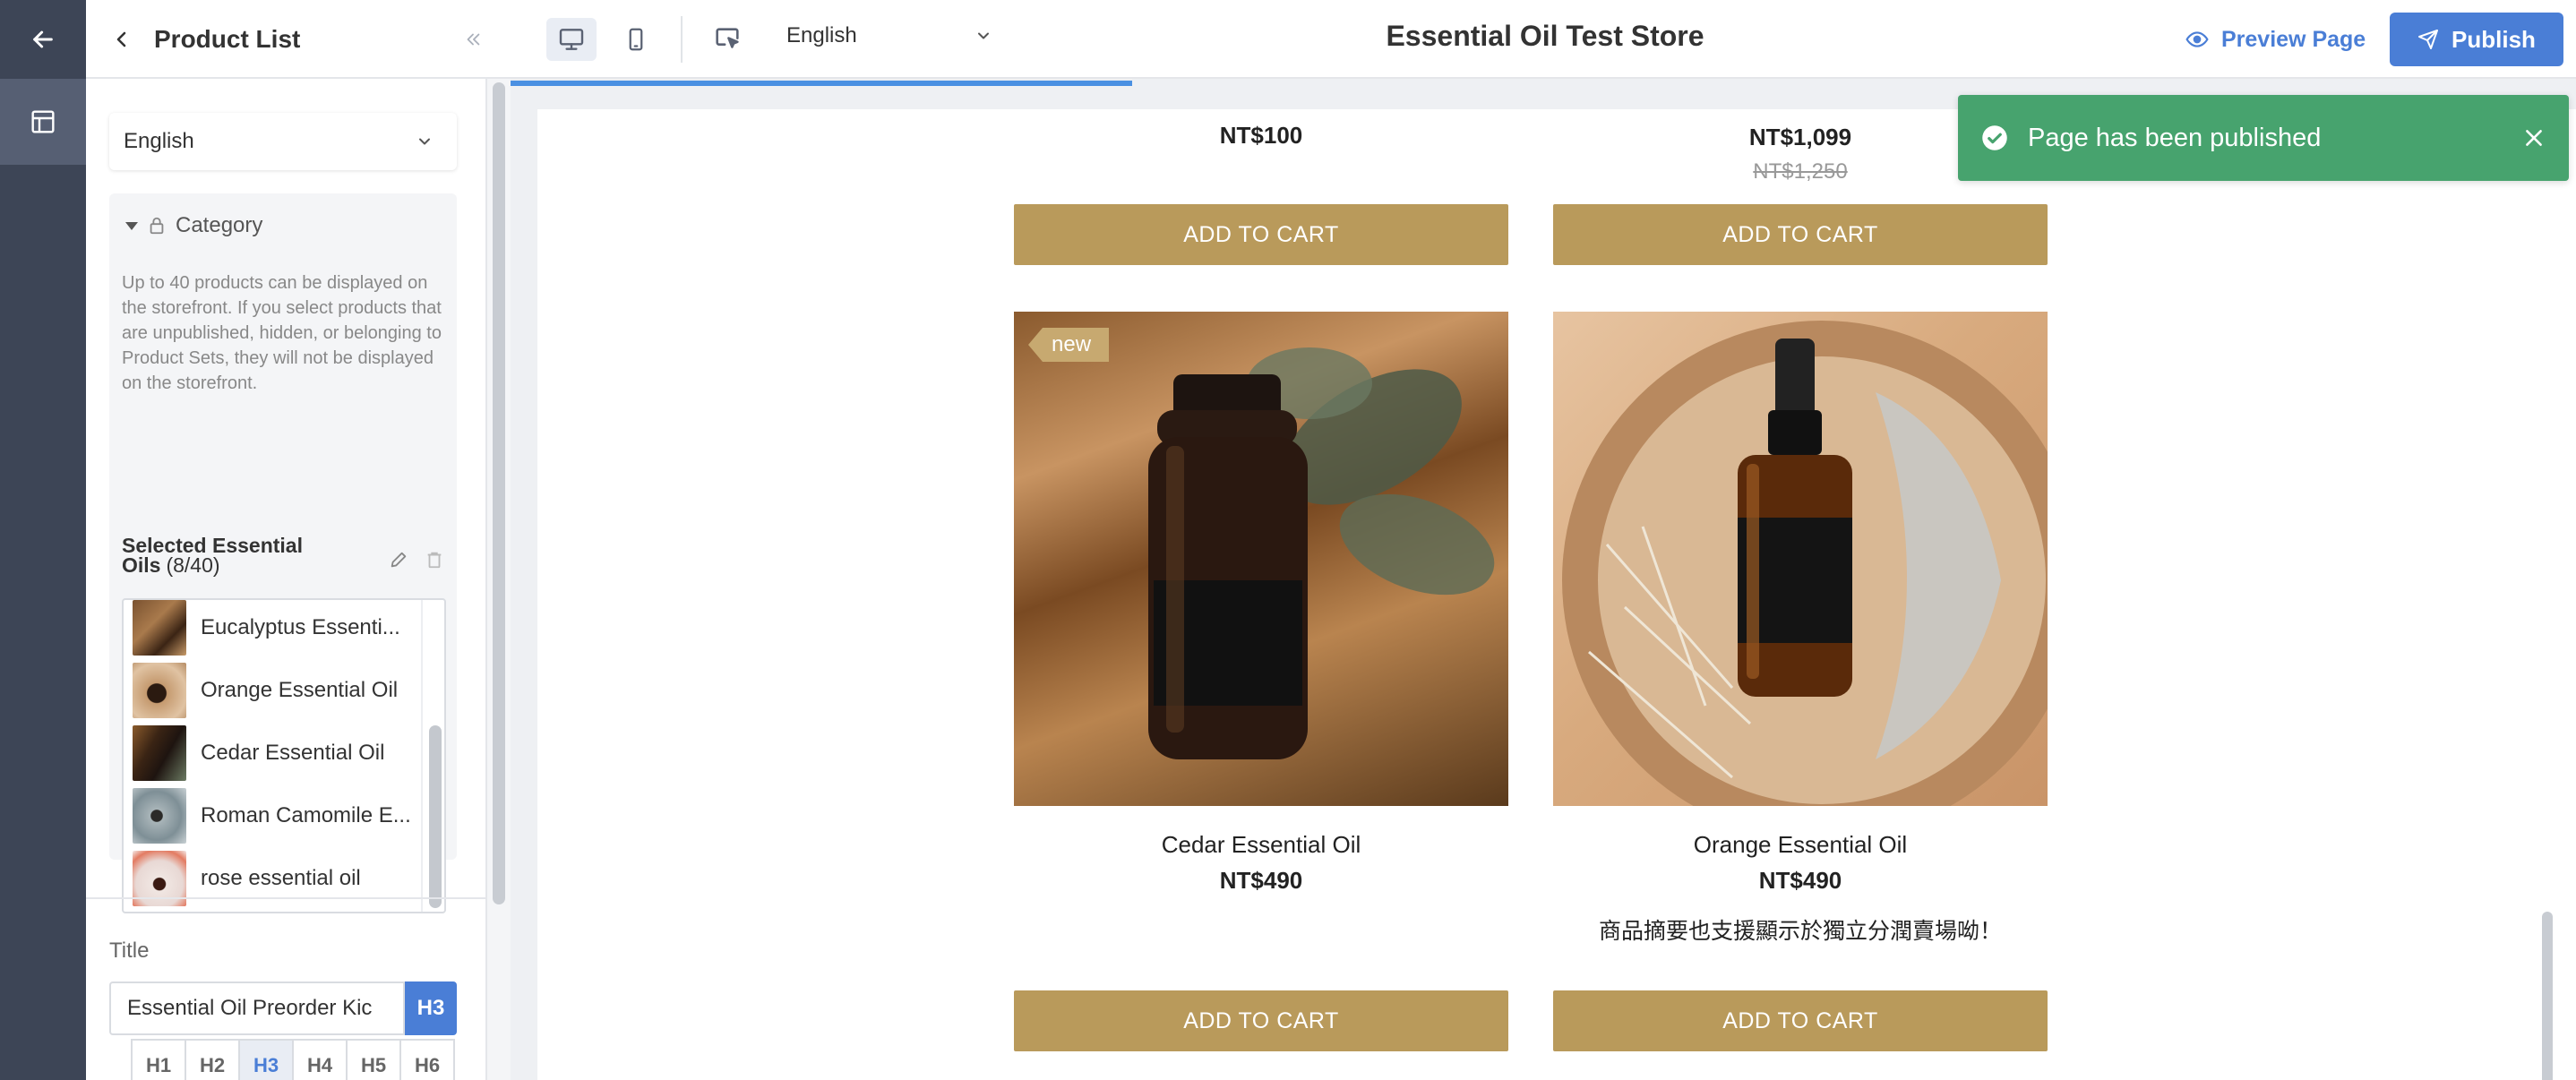 The height and width of the screenshot is (1080, 2576). What do you see at coordinates (129, 951) in the screenshot?
I see `title-label: Title` at bounding box center [129, 951].